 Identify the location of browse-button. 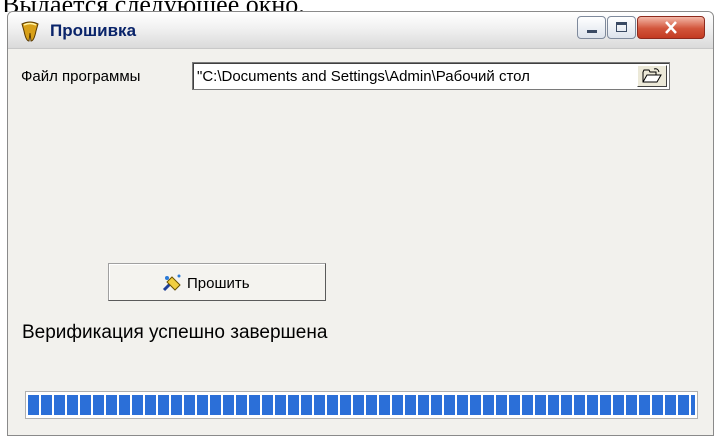
(652, 76).